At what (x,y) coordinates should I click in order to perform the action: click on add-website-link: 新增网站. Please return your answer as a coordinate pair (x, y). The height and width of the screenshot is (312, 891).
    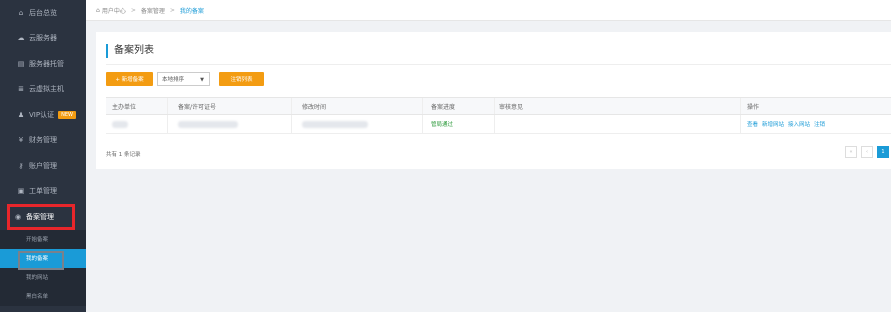
    Looking at the image, I should click on (773, 124).